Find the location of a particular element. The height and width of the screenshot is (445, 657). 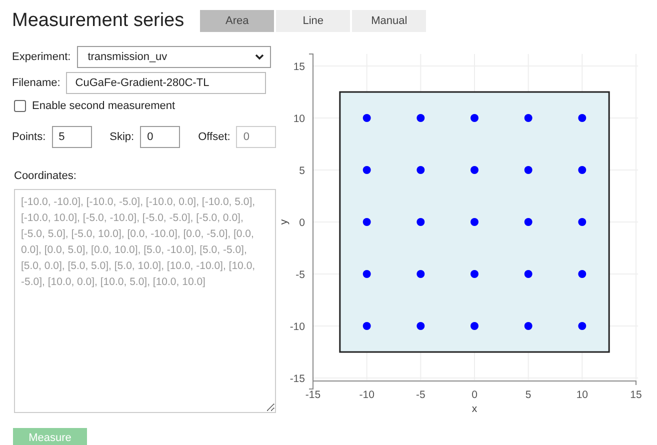

tab: Manual is located at coordinates (389, 21).